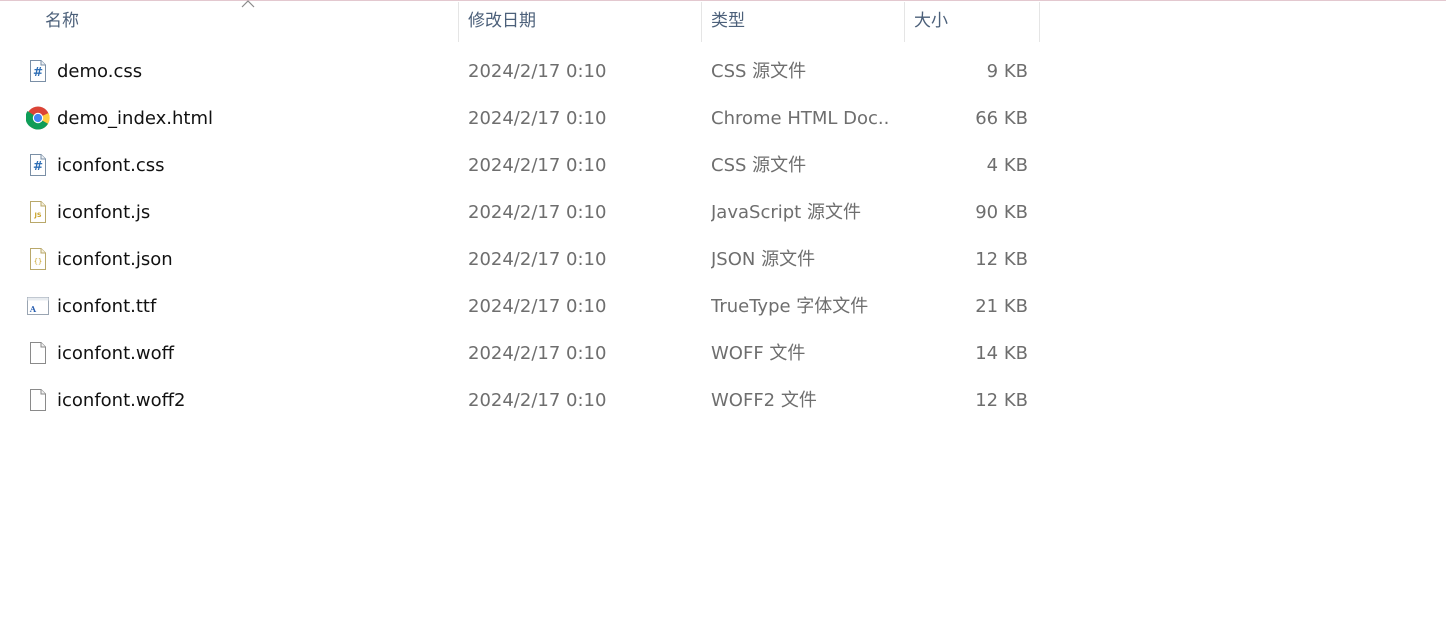 This screenshot has height=639, width=1446. What do you see at coordinates (790, 306) in the screenshot?
I see `file-type: TrueType 字体文件` at bounding box center [790, 306].